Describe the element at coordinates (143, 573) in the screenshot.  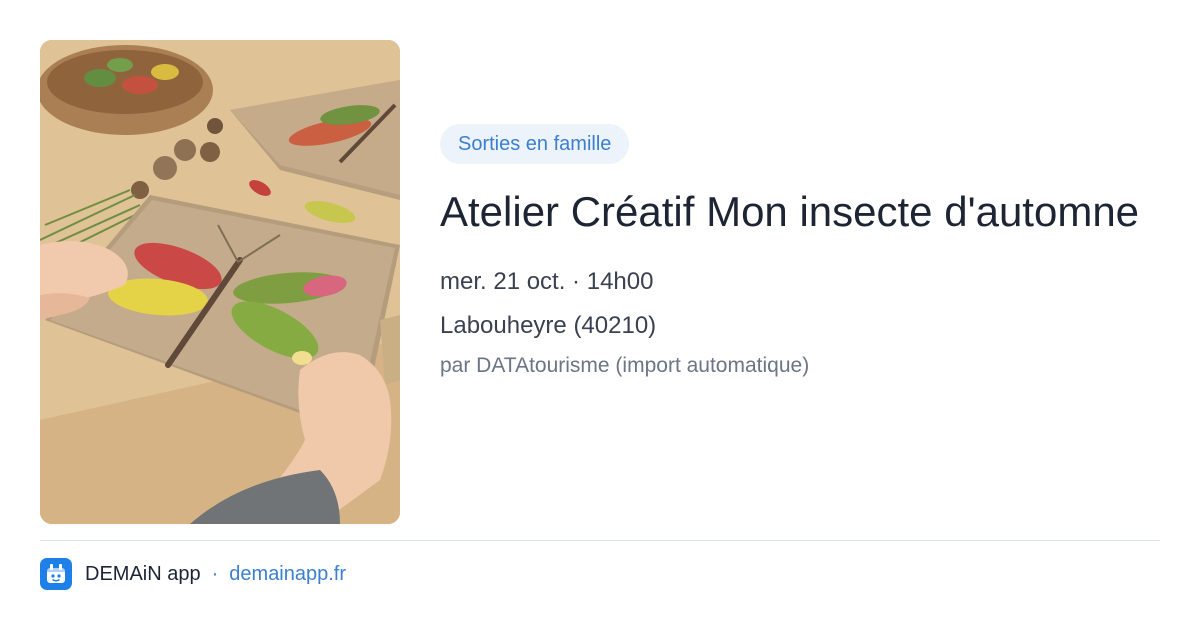
I see `app-name: DEMAiN app` at that location.